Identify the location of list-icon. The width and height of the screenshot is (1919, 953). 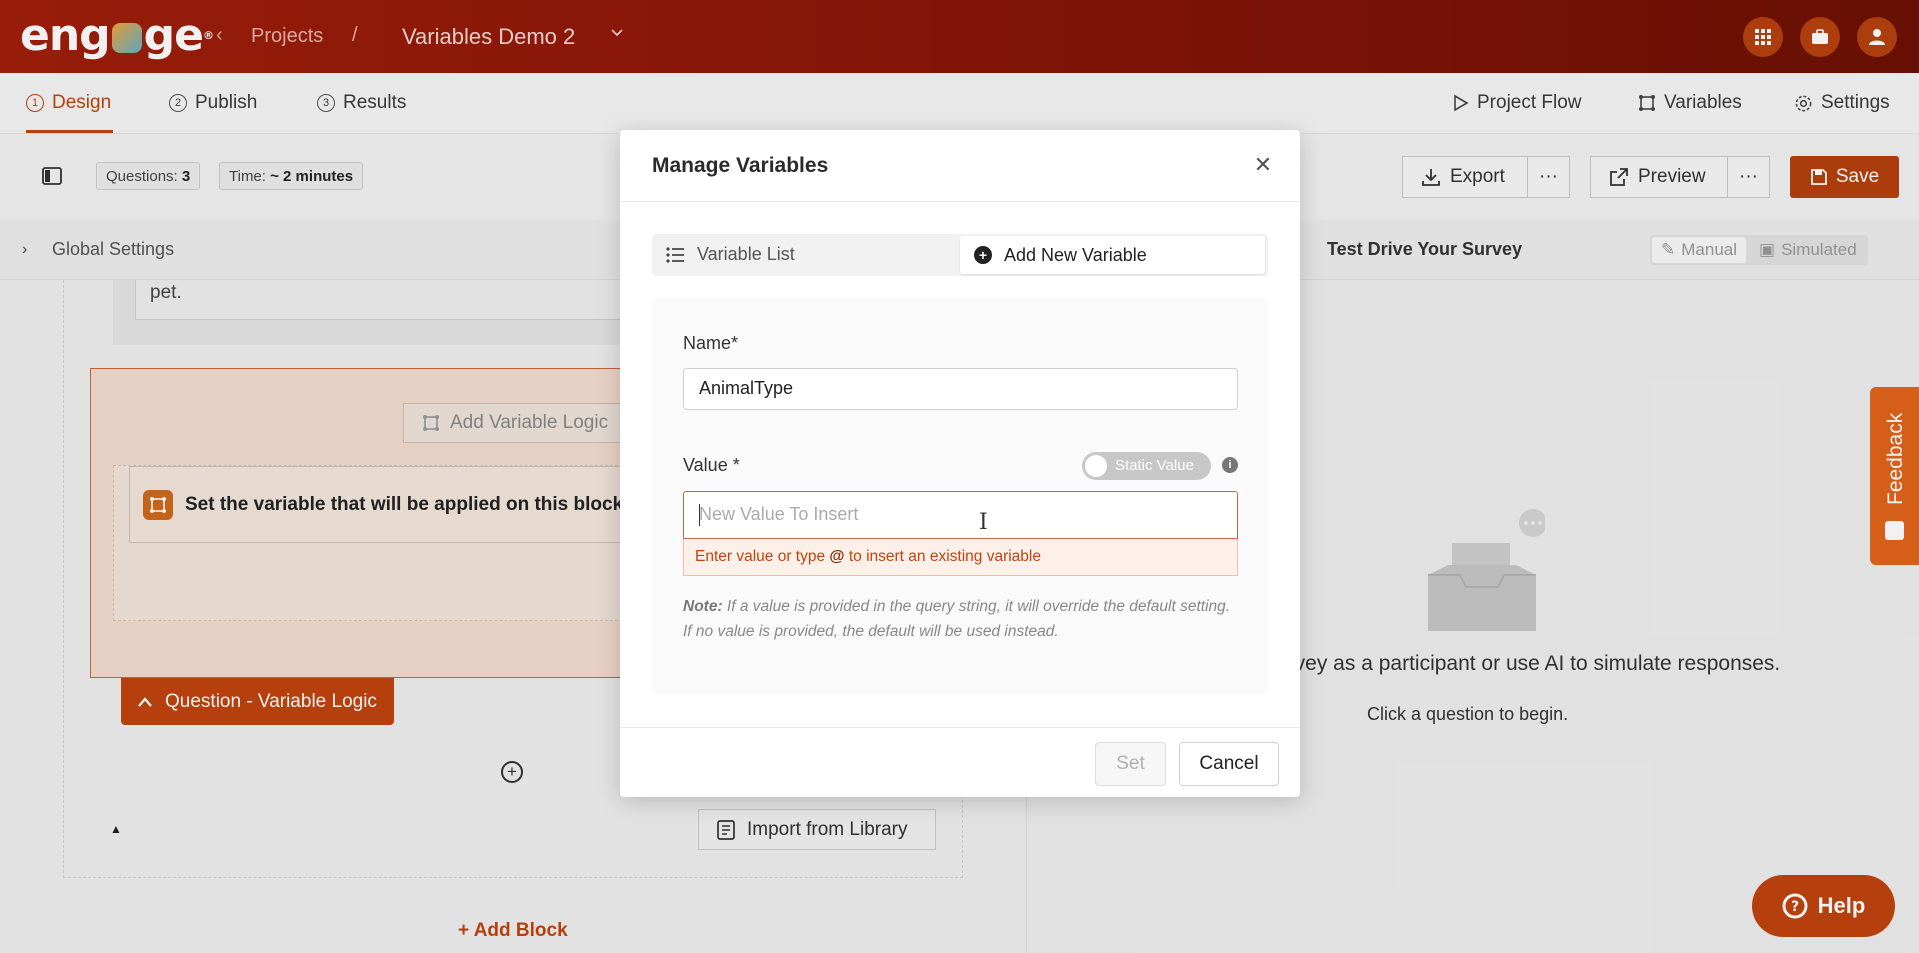
(675, 254).